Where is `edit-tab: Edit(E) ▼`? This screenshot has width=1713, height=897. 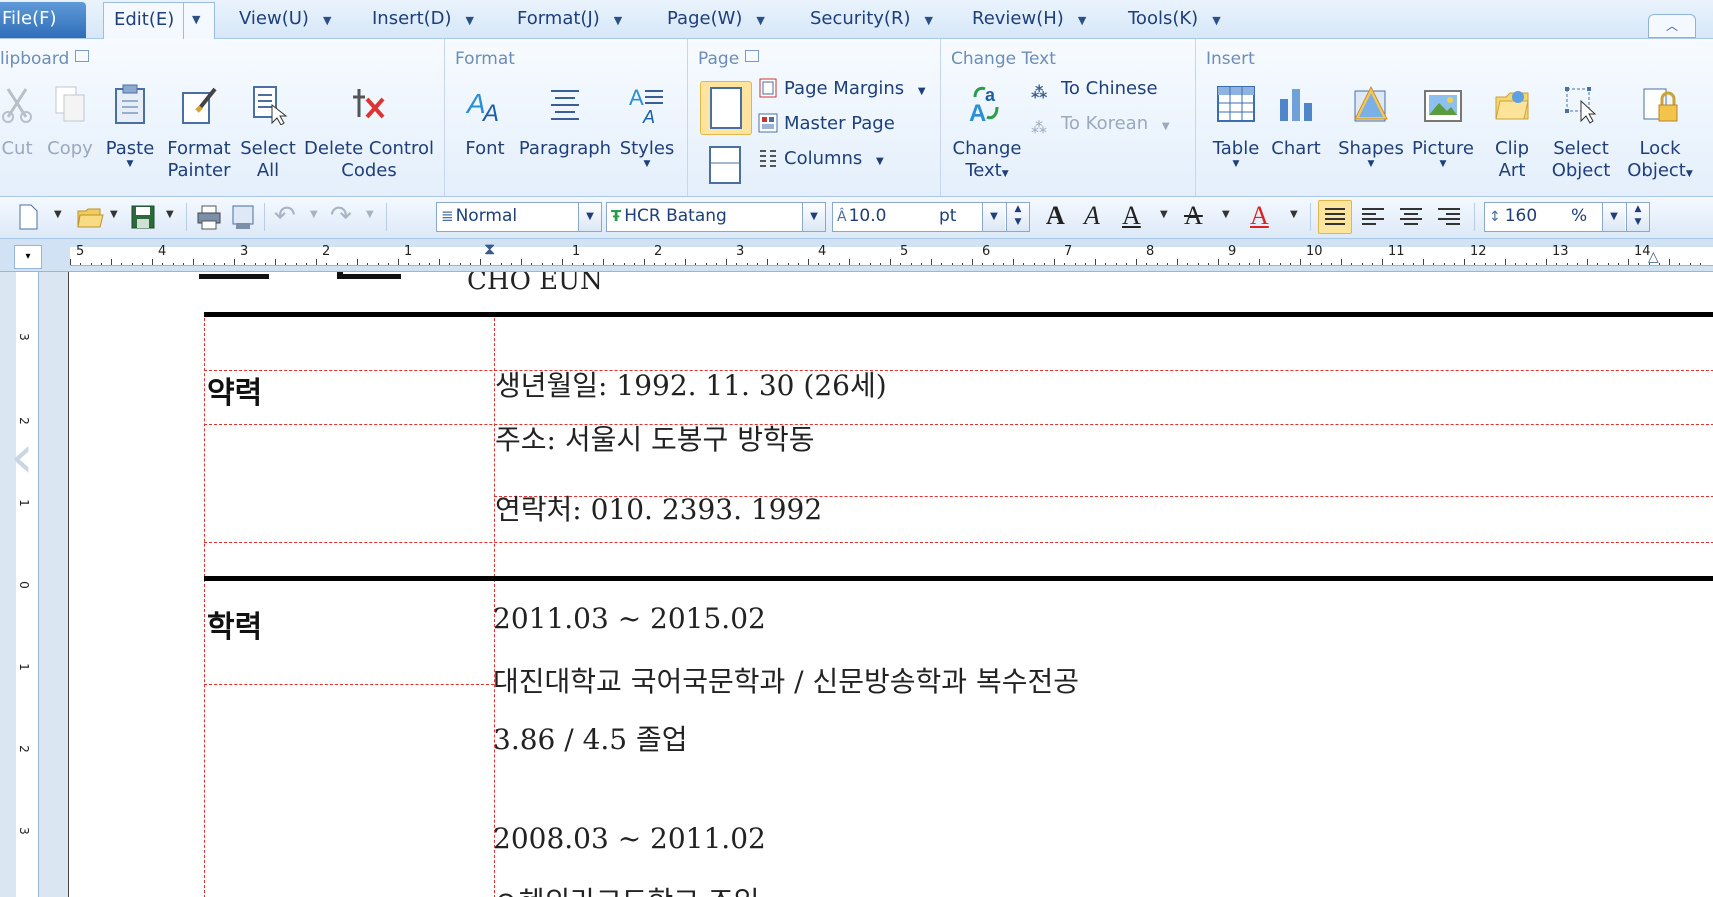 edit-tab: Edit(E) ▼ is located at coordinates (159, 21).